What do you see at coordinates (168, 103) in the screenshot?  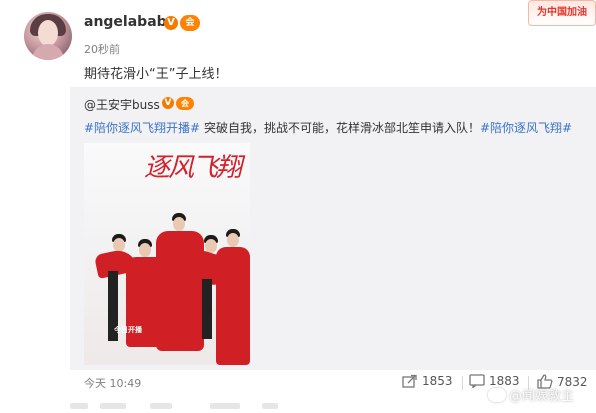 I see `repost-verified-icon: V` at bounding box center [168, 103].